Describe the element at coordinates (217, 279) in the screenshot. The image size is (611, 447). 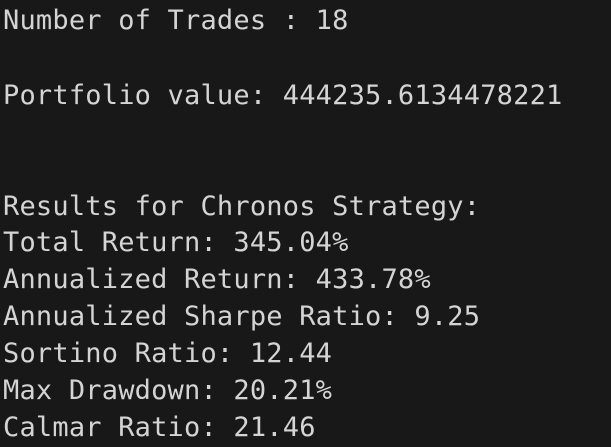
I see `annualized-return-line: Annualized Return: 433.78%` at that location.